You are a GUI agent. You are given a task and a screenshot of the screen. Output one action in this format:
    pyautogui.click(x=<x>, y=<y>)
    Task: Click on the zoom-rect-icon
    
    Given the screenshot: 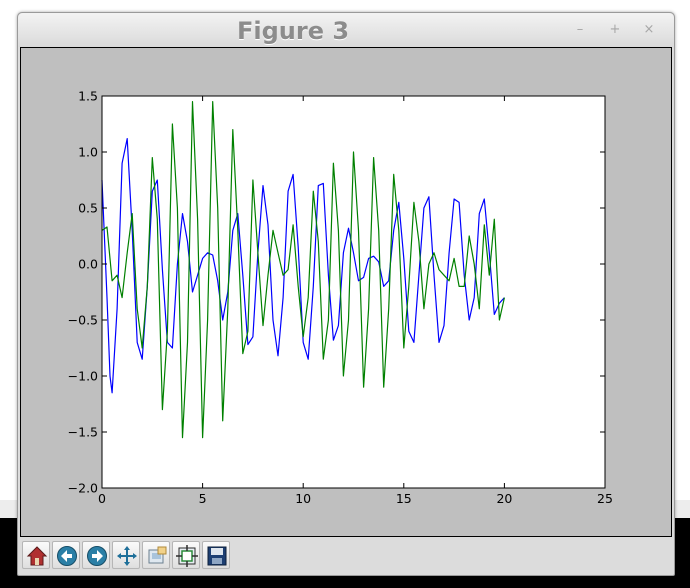 What is the action you would take?
    pyautogui.click(x=157, y=555)
    